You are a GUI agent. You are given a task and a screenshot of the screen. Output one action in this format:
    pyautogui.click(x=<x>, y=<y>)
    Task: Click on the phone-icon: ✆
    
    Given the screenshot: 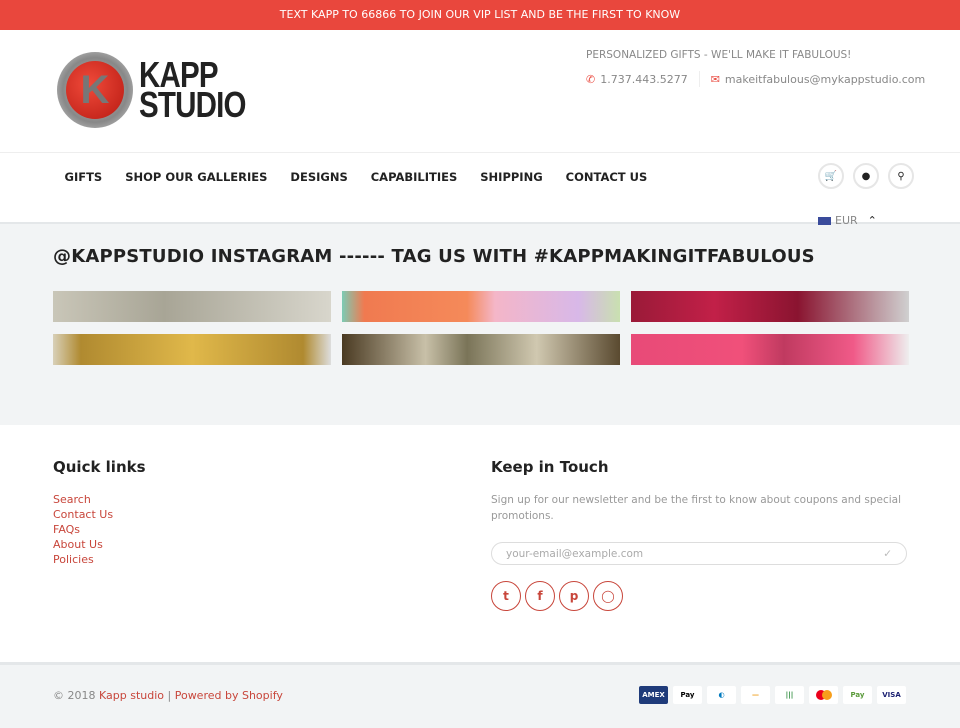 What is the action you would take?
    pyautogui.click(x=591, y=79)
    